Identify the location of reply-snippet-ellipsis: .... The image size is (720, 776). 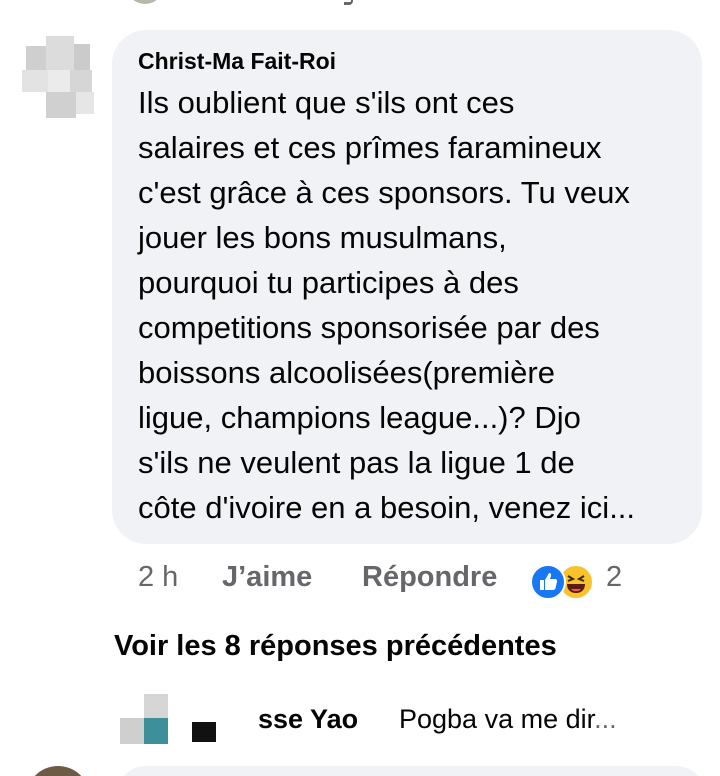
(605, 719).